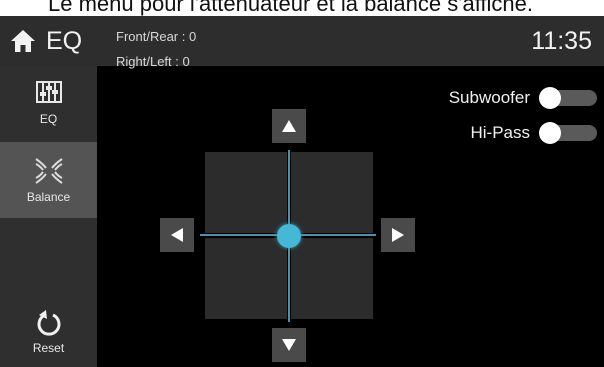 This screenshot has width=604, height=367. What do you see at coordinates (153, 61) in the screenshot?
I see `right-left-readout: Right/Left : 0` at bounding box center [153, 61].